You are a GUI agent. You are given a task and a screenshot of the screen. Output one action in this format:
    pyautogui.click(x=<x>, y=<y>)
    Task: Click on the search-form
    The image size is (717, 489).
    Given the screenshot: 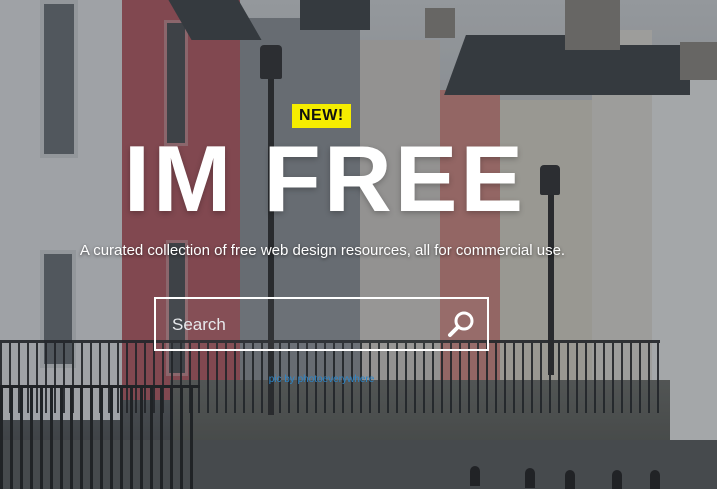 What is the action you would take?
    pyautogui.click(x=321, y=324)
    